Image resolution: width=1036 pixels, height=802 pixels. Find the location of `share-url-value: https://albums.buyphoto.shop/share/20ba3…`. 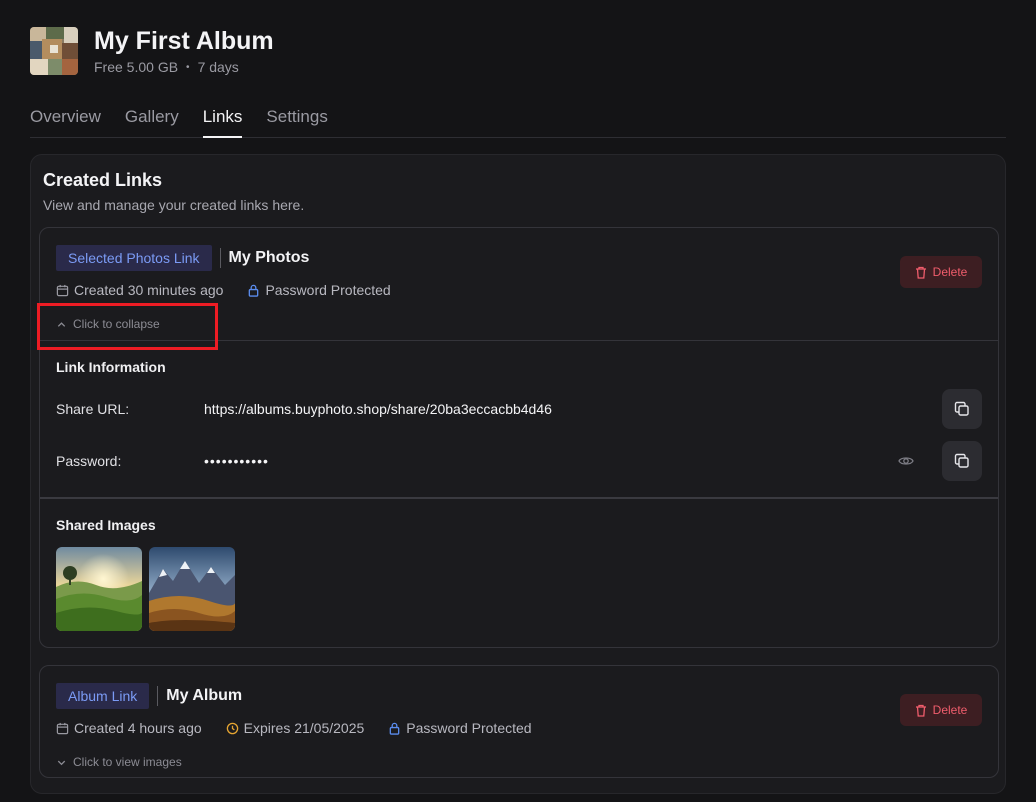

share-url-value: https://albums.buyphoto.shop/share/20ba3… is located at coordinates (378, 409).